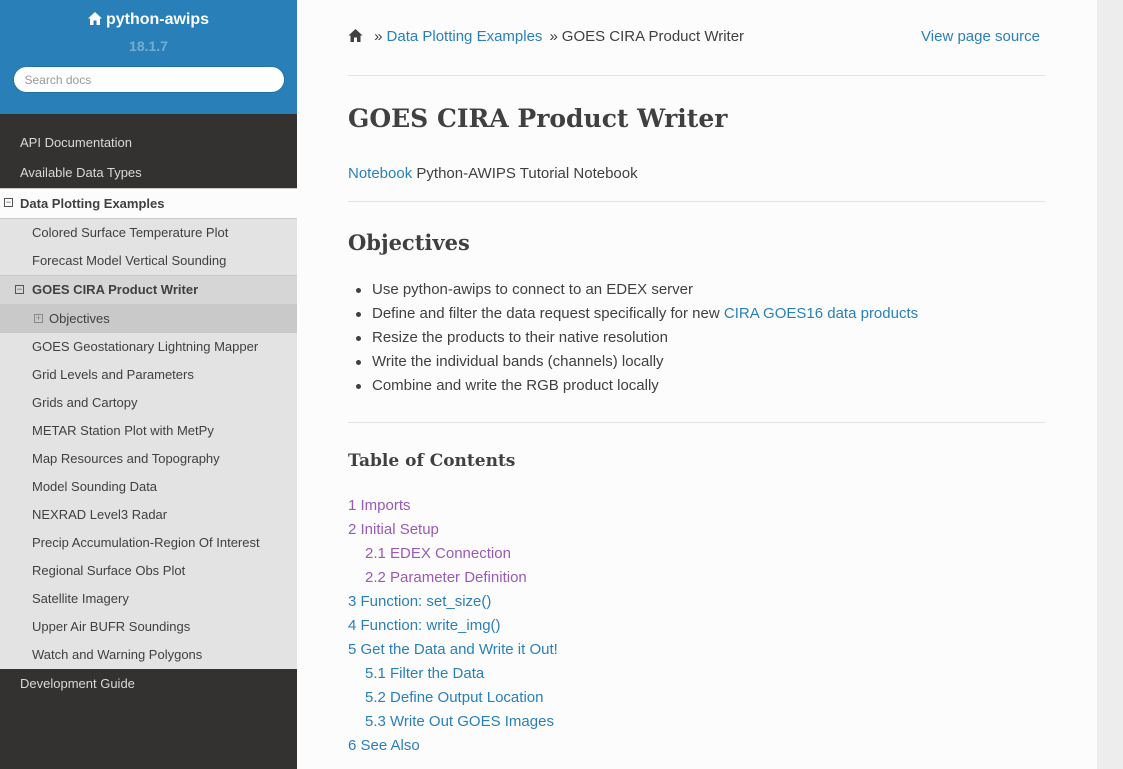  Describe the element at coordinates (538, 118) in the screenshot. I see `page-title: GOES CIRA Product Writer` at that location.